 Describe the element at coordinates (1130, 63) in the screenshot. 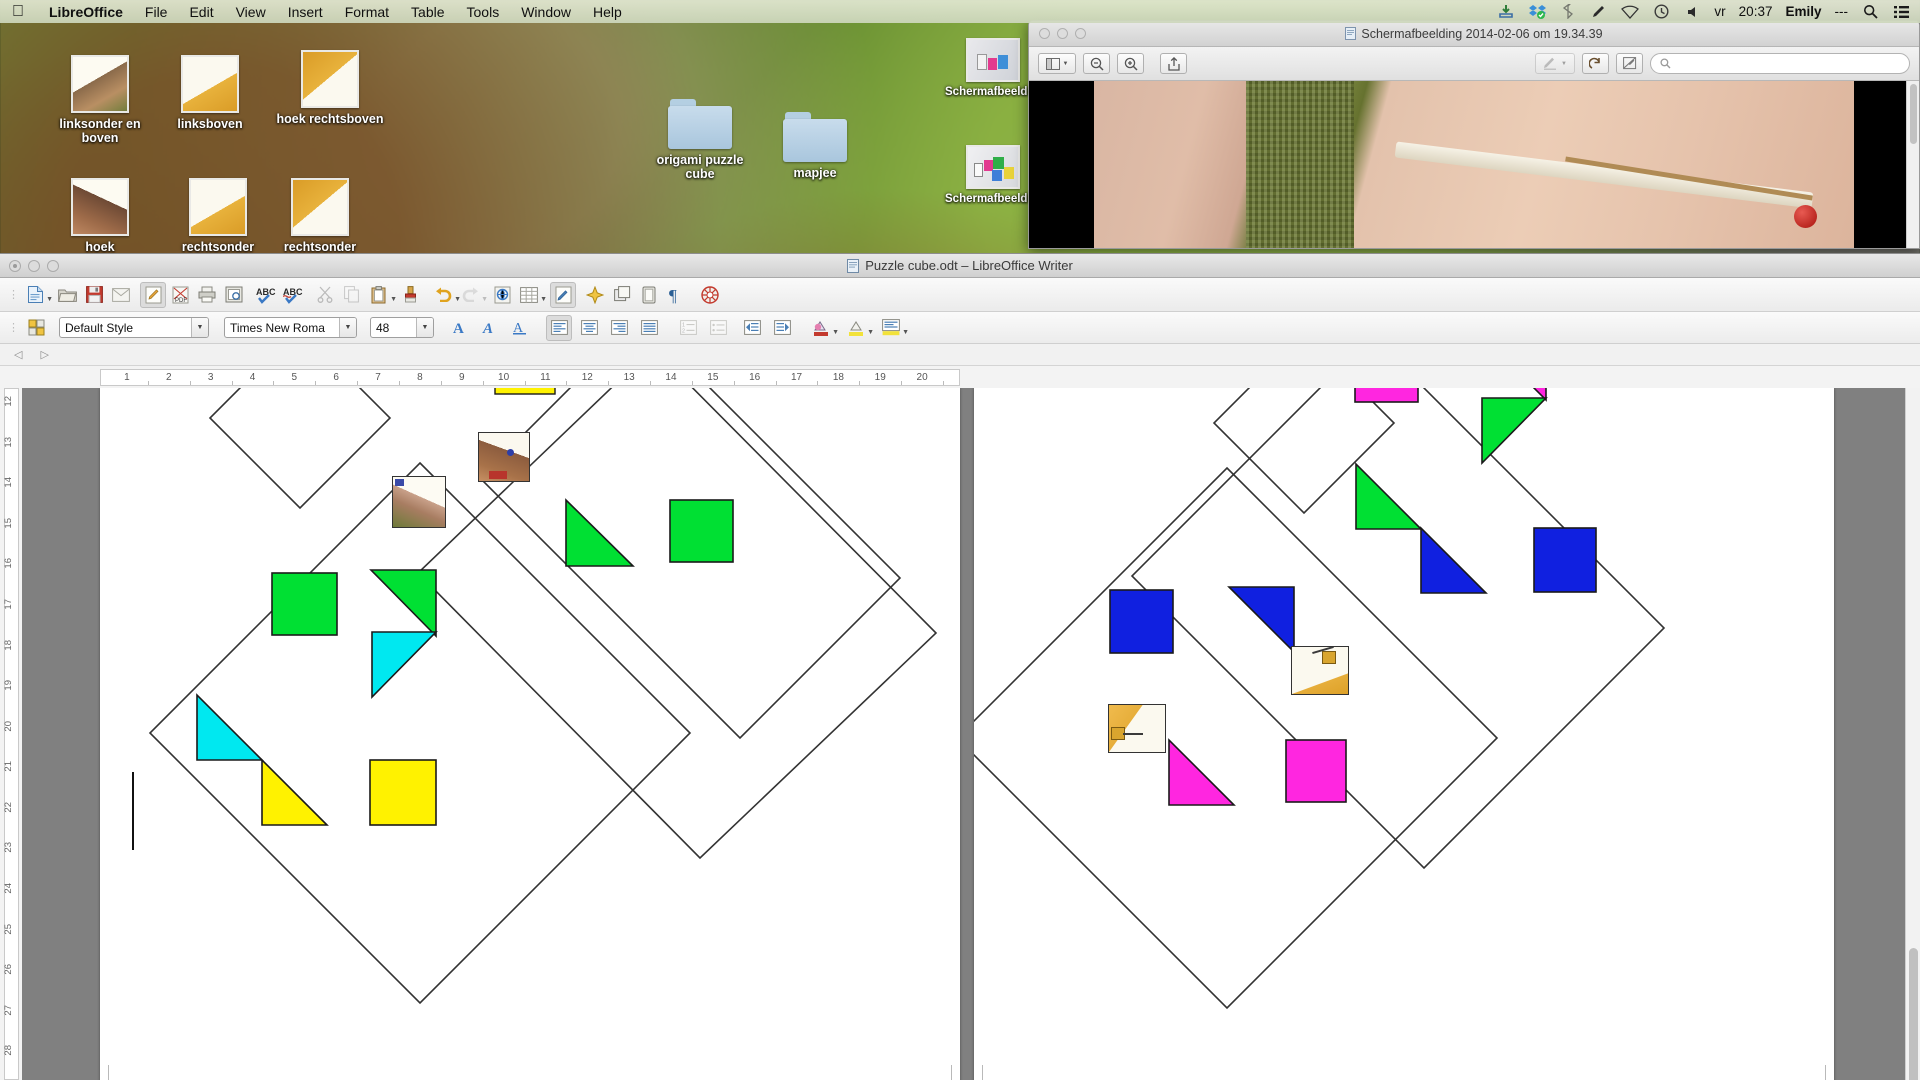

I see `zoom-in-button` at that location.